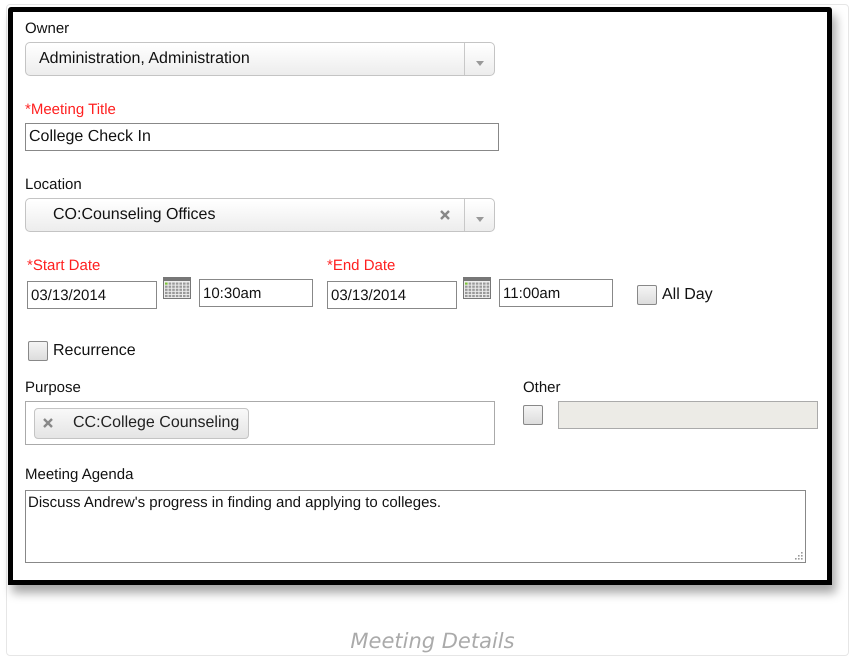  What do you see at coordinates (54, 185) in the screenshot?
I see `field-label: Location` at bounding box center [54, 185].